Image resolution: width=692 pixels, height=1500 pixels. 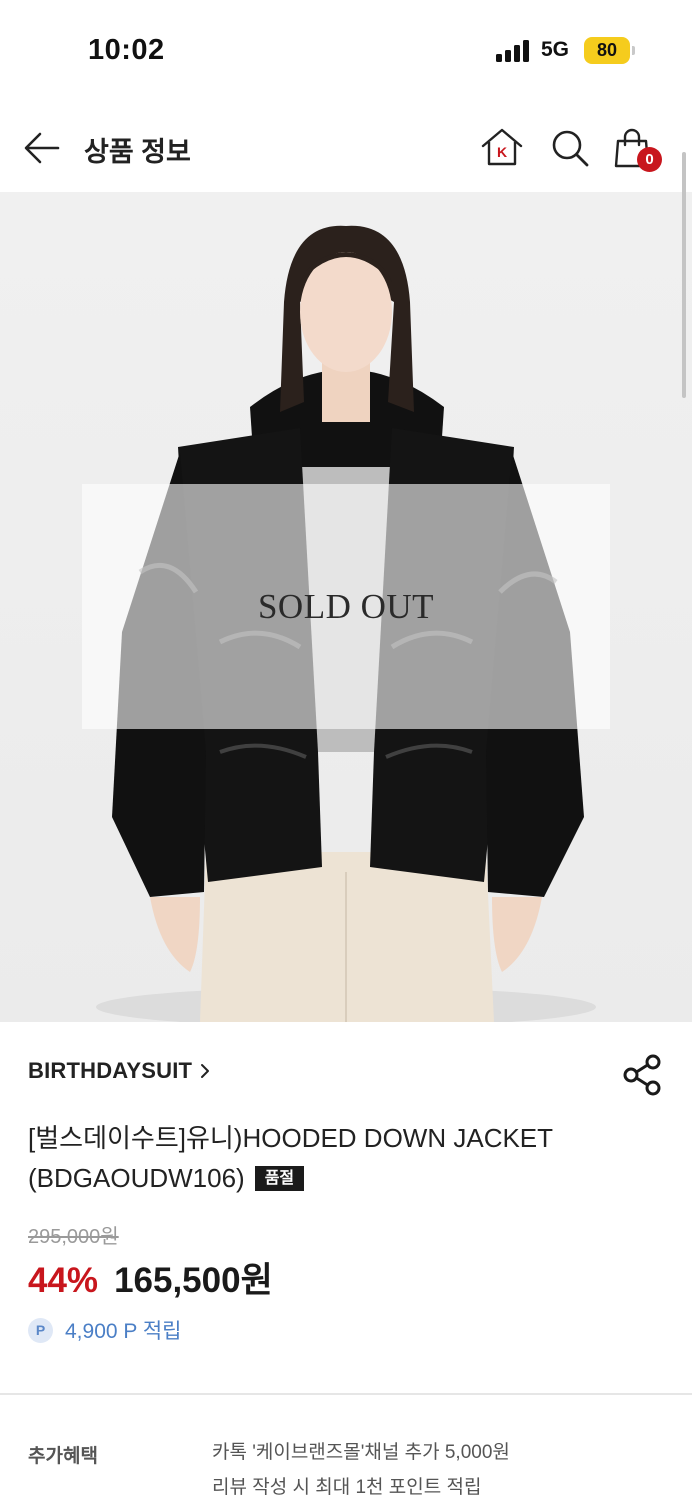 What do you see at coordinates (649, 159) in the screenshot?
I see `cart-count-badge: 0` at bounding box center [649, 159].